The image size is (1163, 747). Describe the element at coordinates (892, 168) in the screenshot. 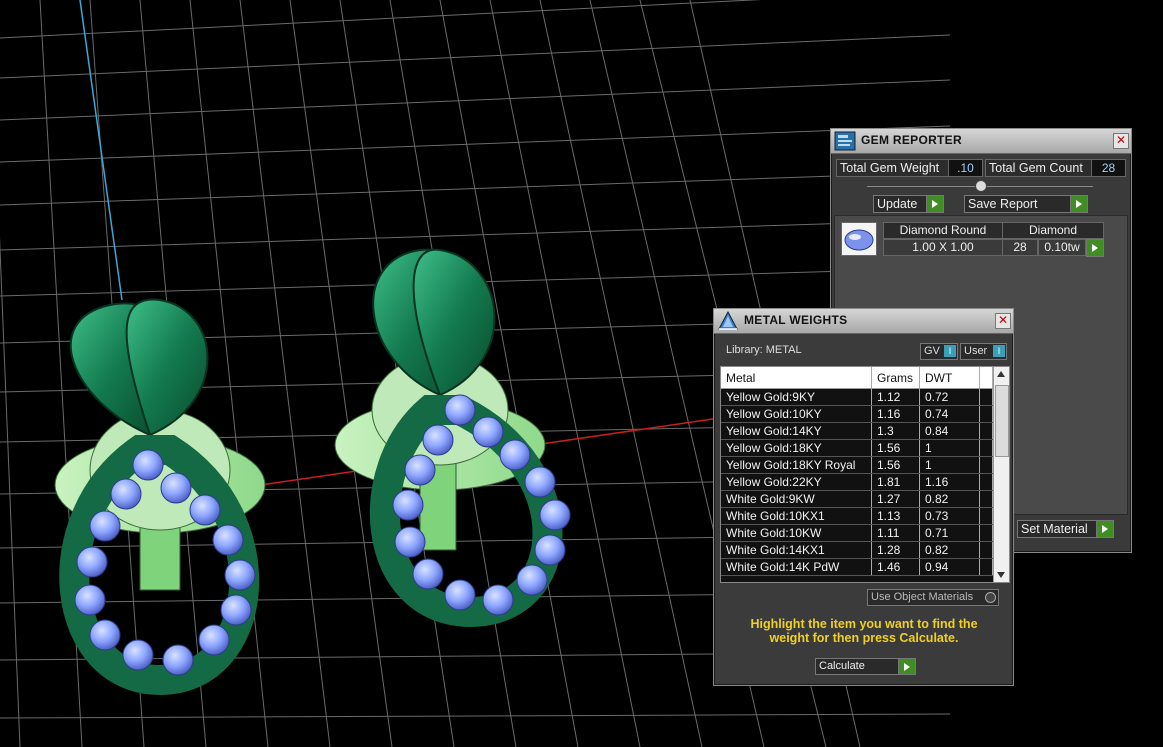

I see `total-gem-weight-label: Total Gem Weight` at that location.